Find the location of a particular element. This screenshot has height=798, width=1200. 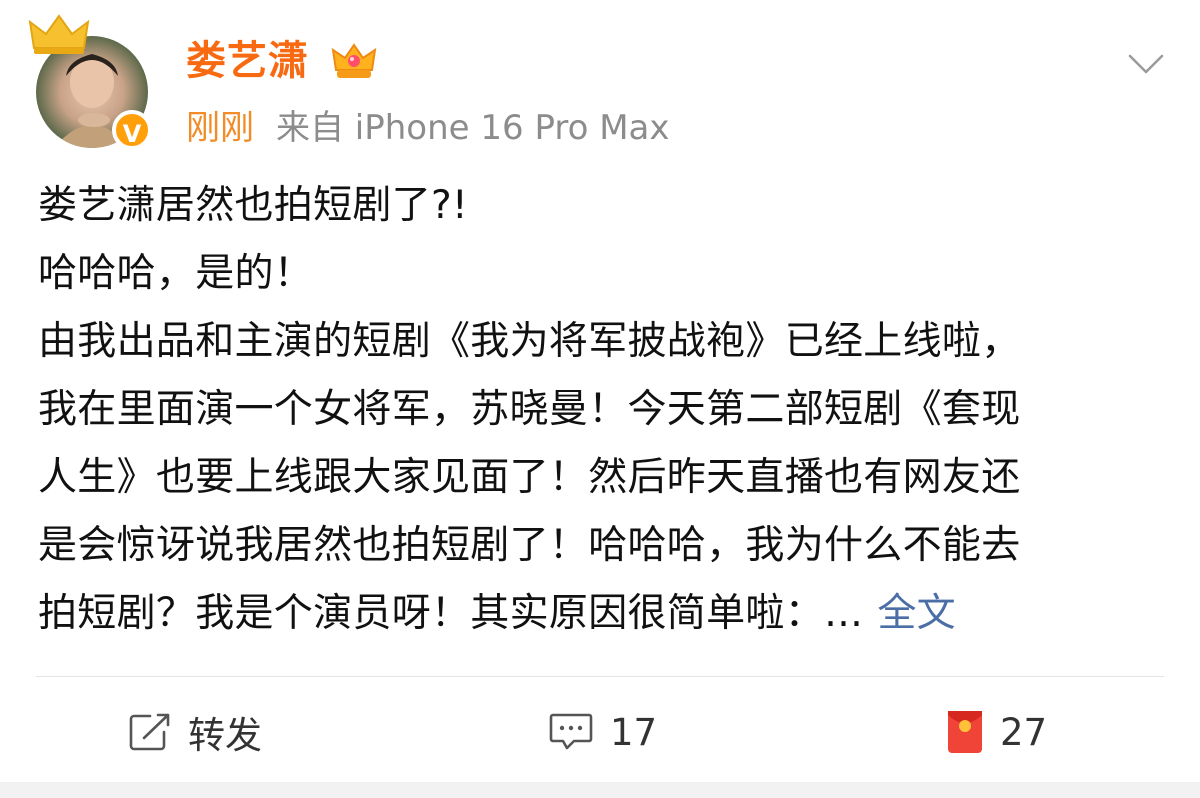

username: 娄艺潇 is located at coordinates (247, 61).